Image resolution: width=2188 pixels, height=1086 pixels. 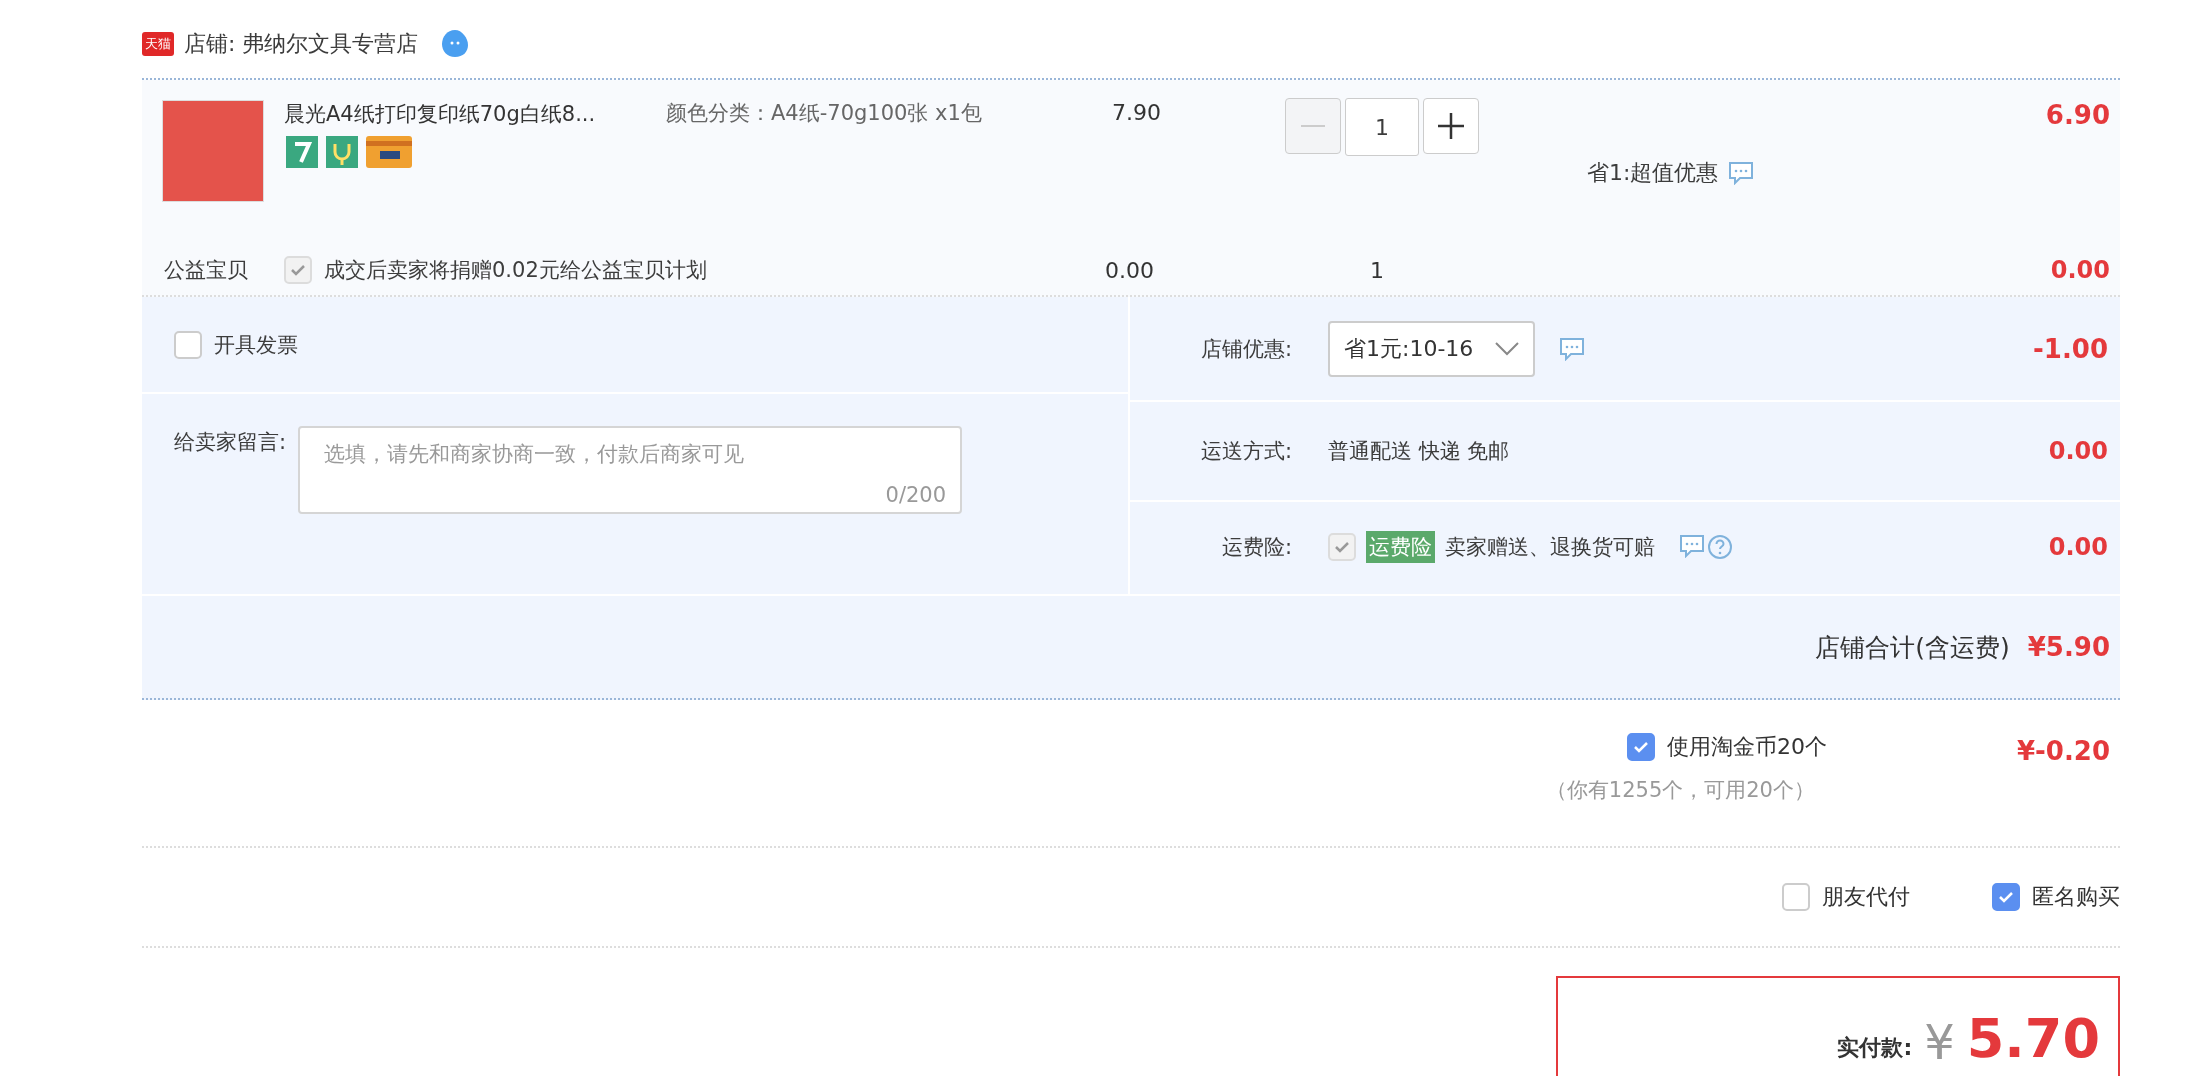 I want to click on shop-total-amount: ¥5.90, so click(x=2068, y=647).